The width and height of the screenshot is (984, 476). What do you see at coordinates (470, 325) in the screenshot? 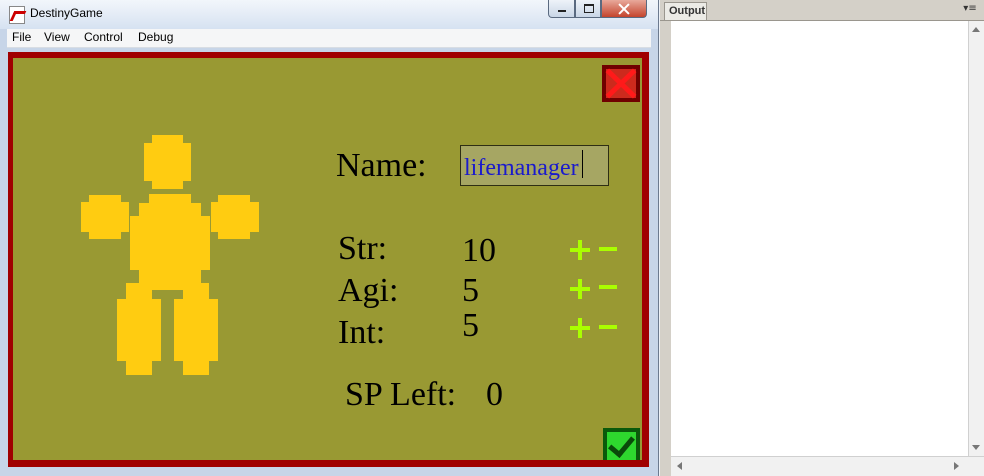
I see `stat-value-int: 5` at bounding box center [470, 325].